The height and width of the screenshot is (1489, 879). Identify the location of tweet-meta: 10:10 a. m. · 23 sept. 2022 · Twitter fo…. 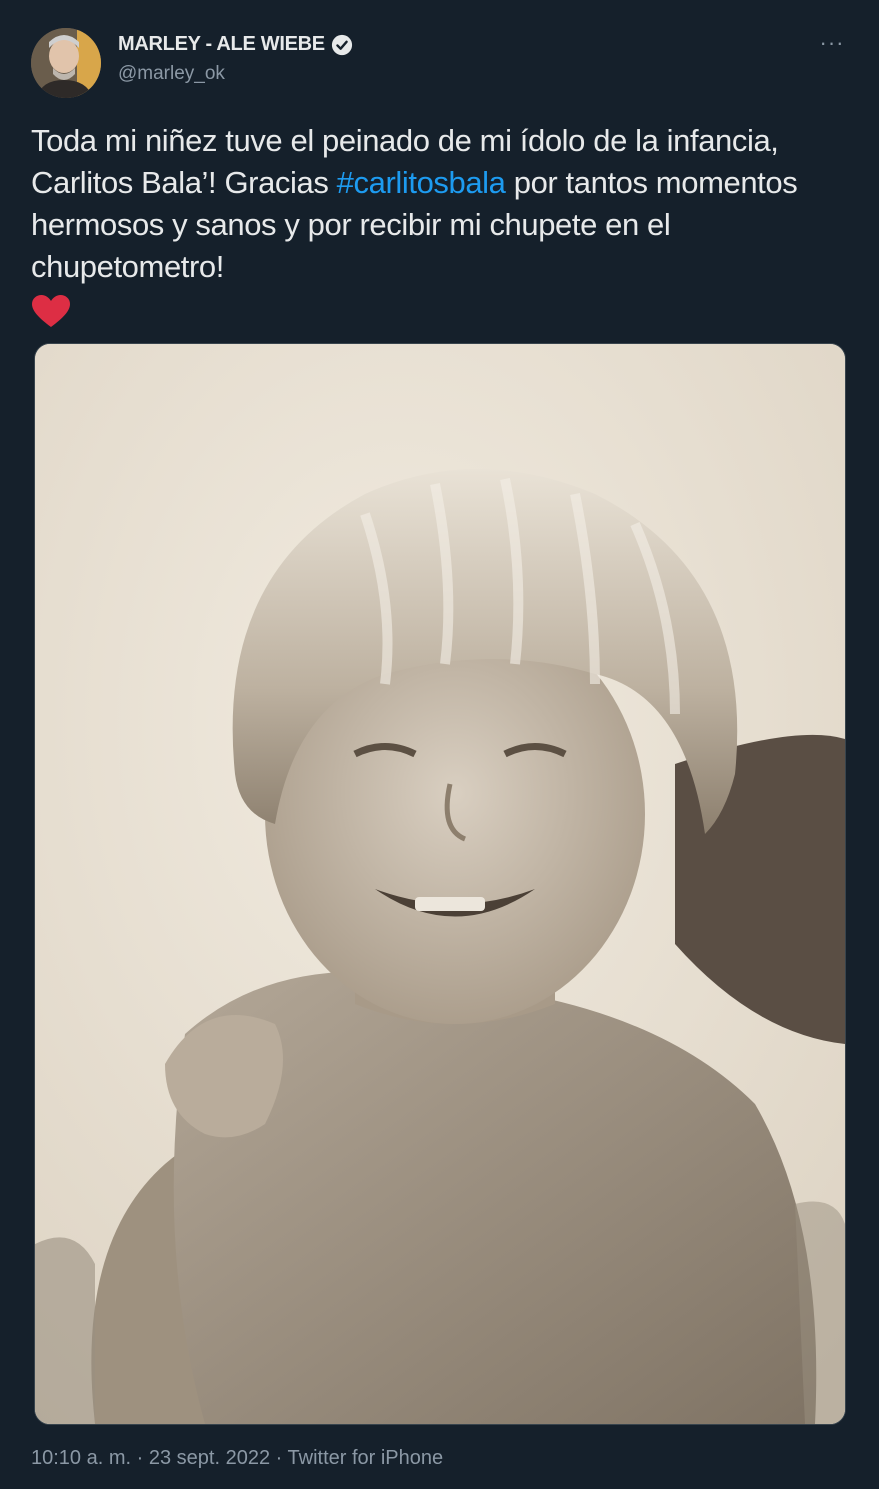
(237, 1458).